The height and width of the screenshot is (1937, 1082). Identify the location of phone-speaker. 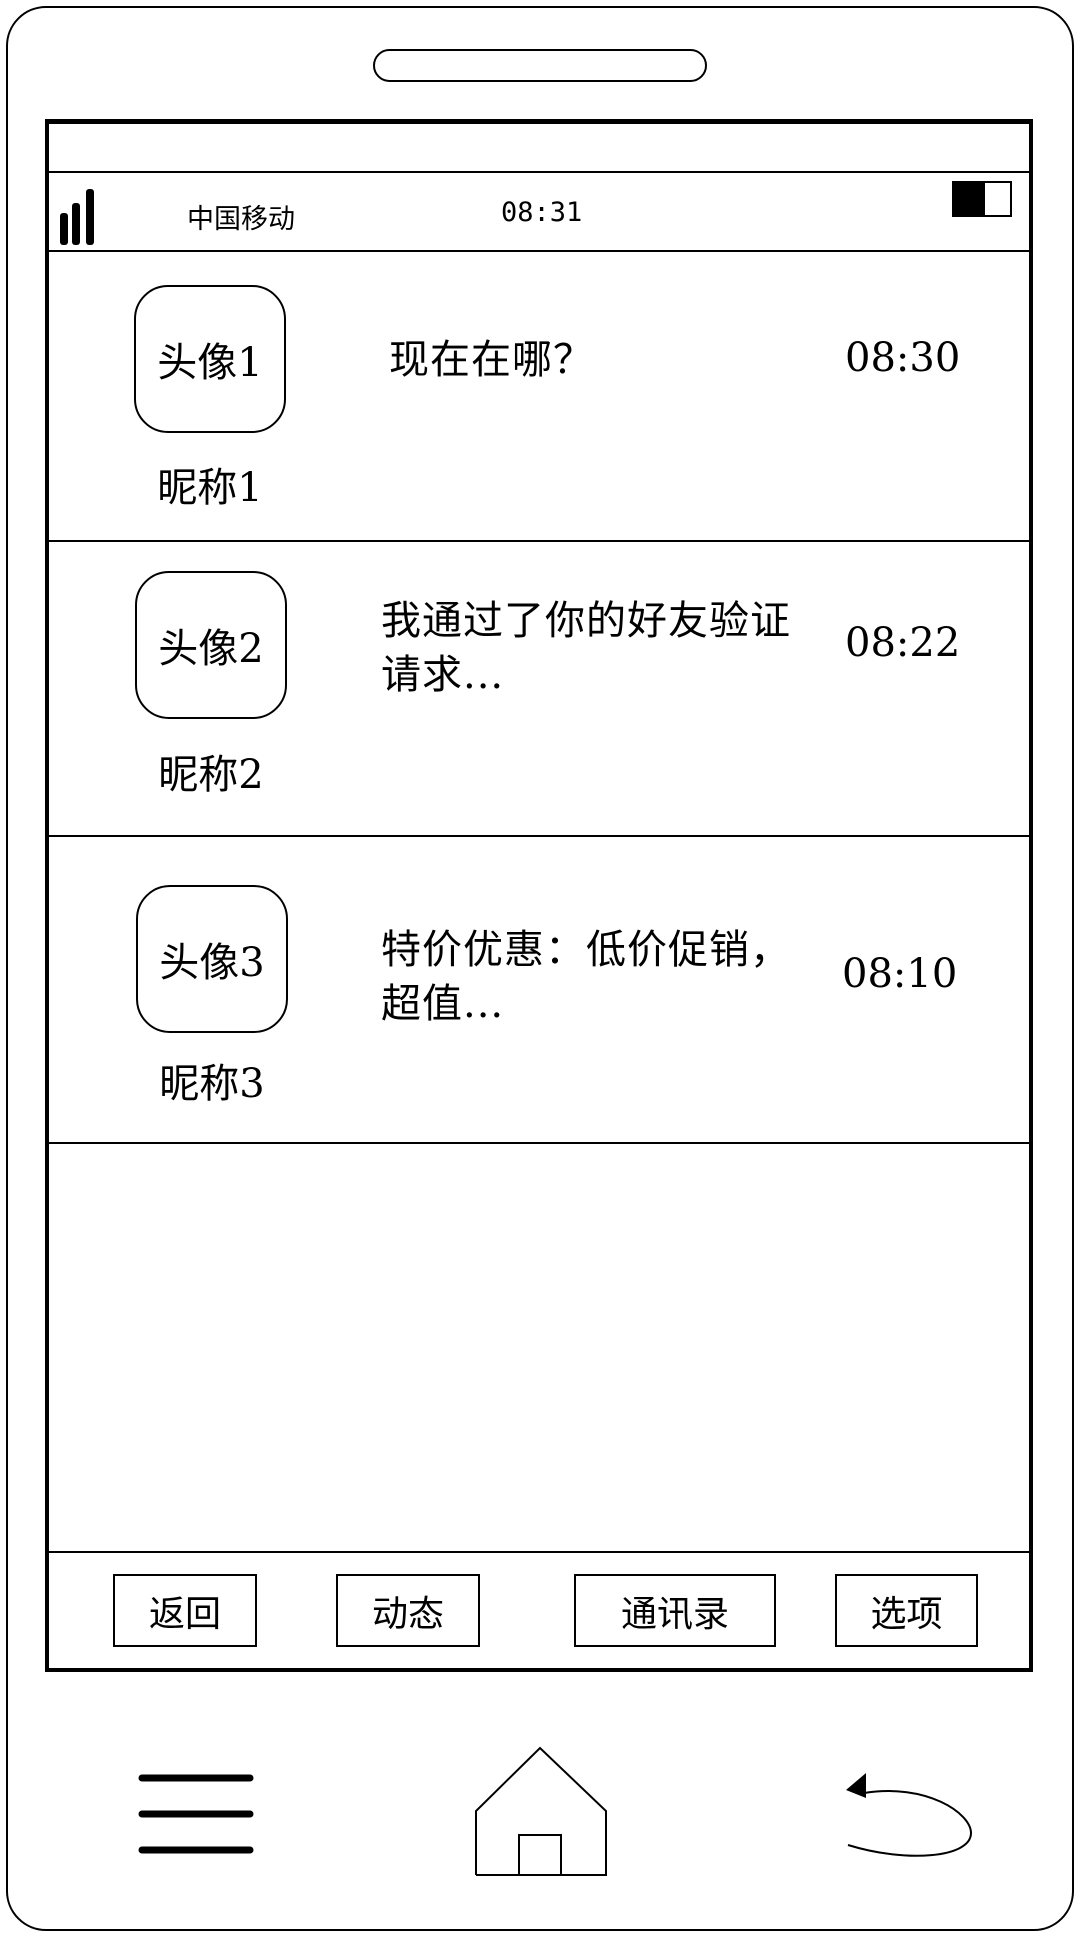
(540, 65).